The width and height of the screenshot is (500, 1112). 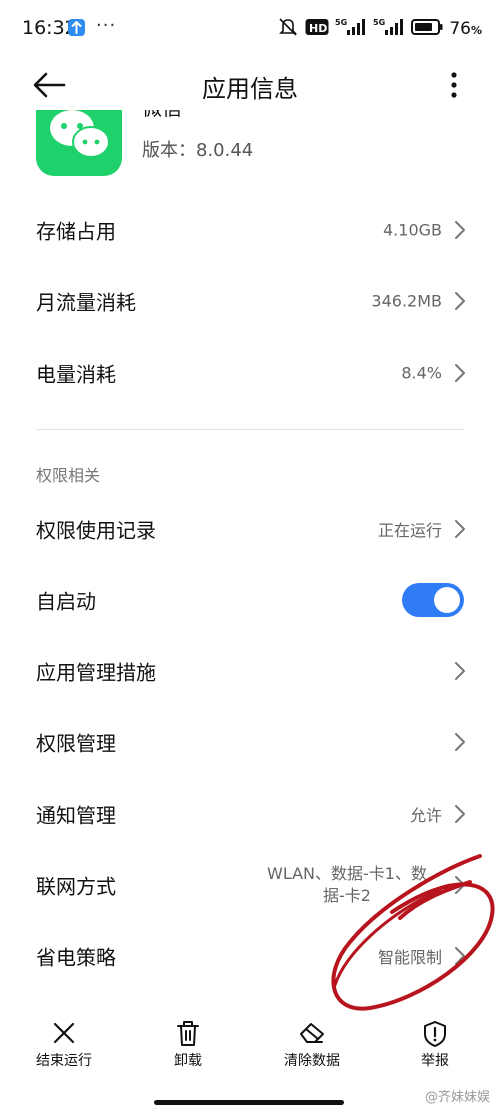 I want to click on hd-badge: HD, so click(x=317, y=29).